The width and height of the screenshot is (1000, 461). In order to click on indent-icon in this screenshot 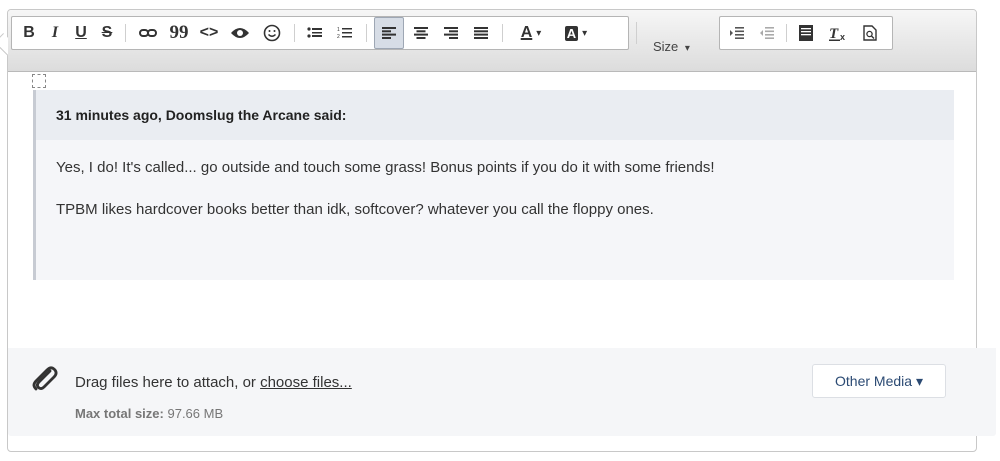, I will do `click(737, 33)`.